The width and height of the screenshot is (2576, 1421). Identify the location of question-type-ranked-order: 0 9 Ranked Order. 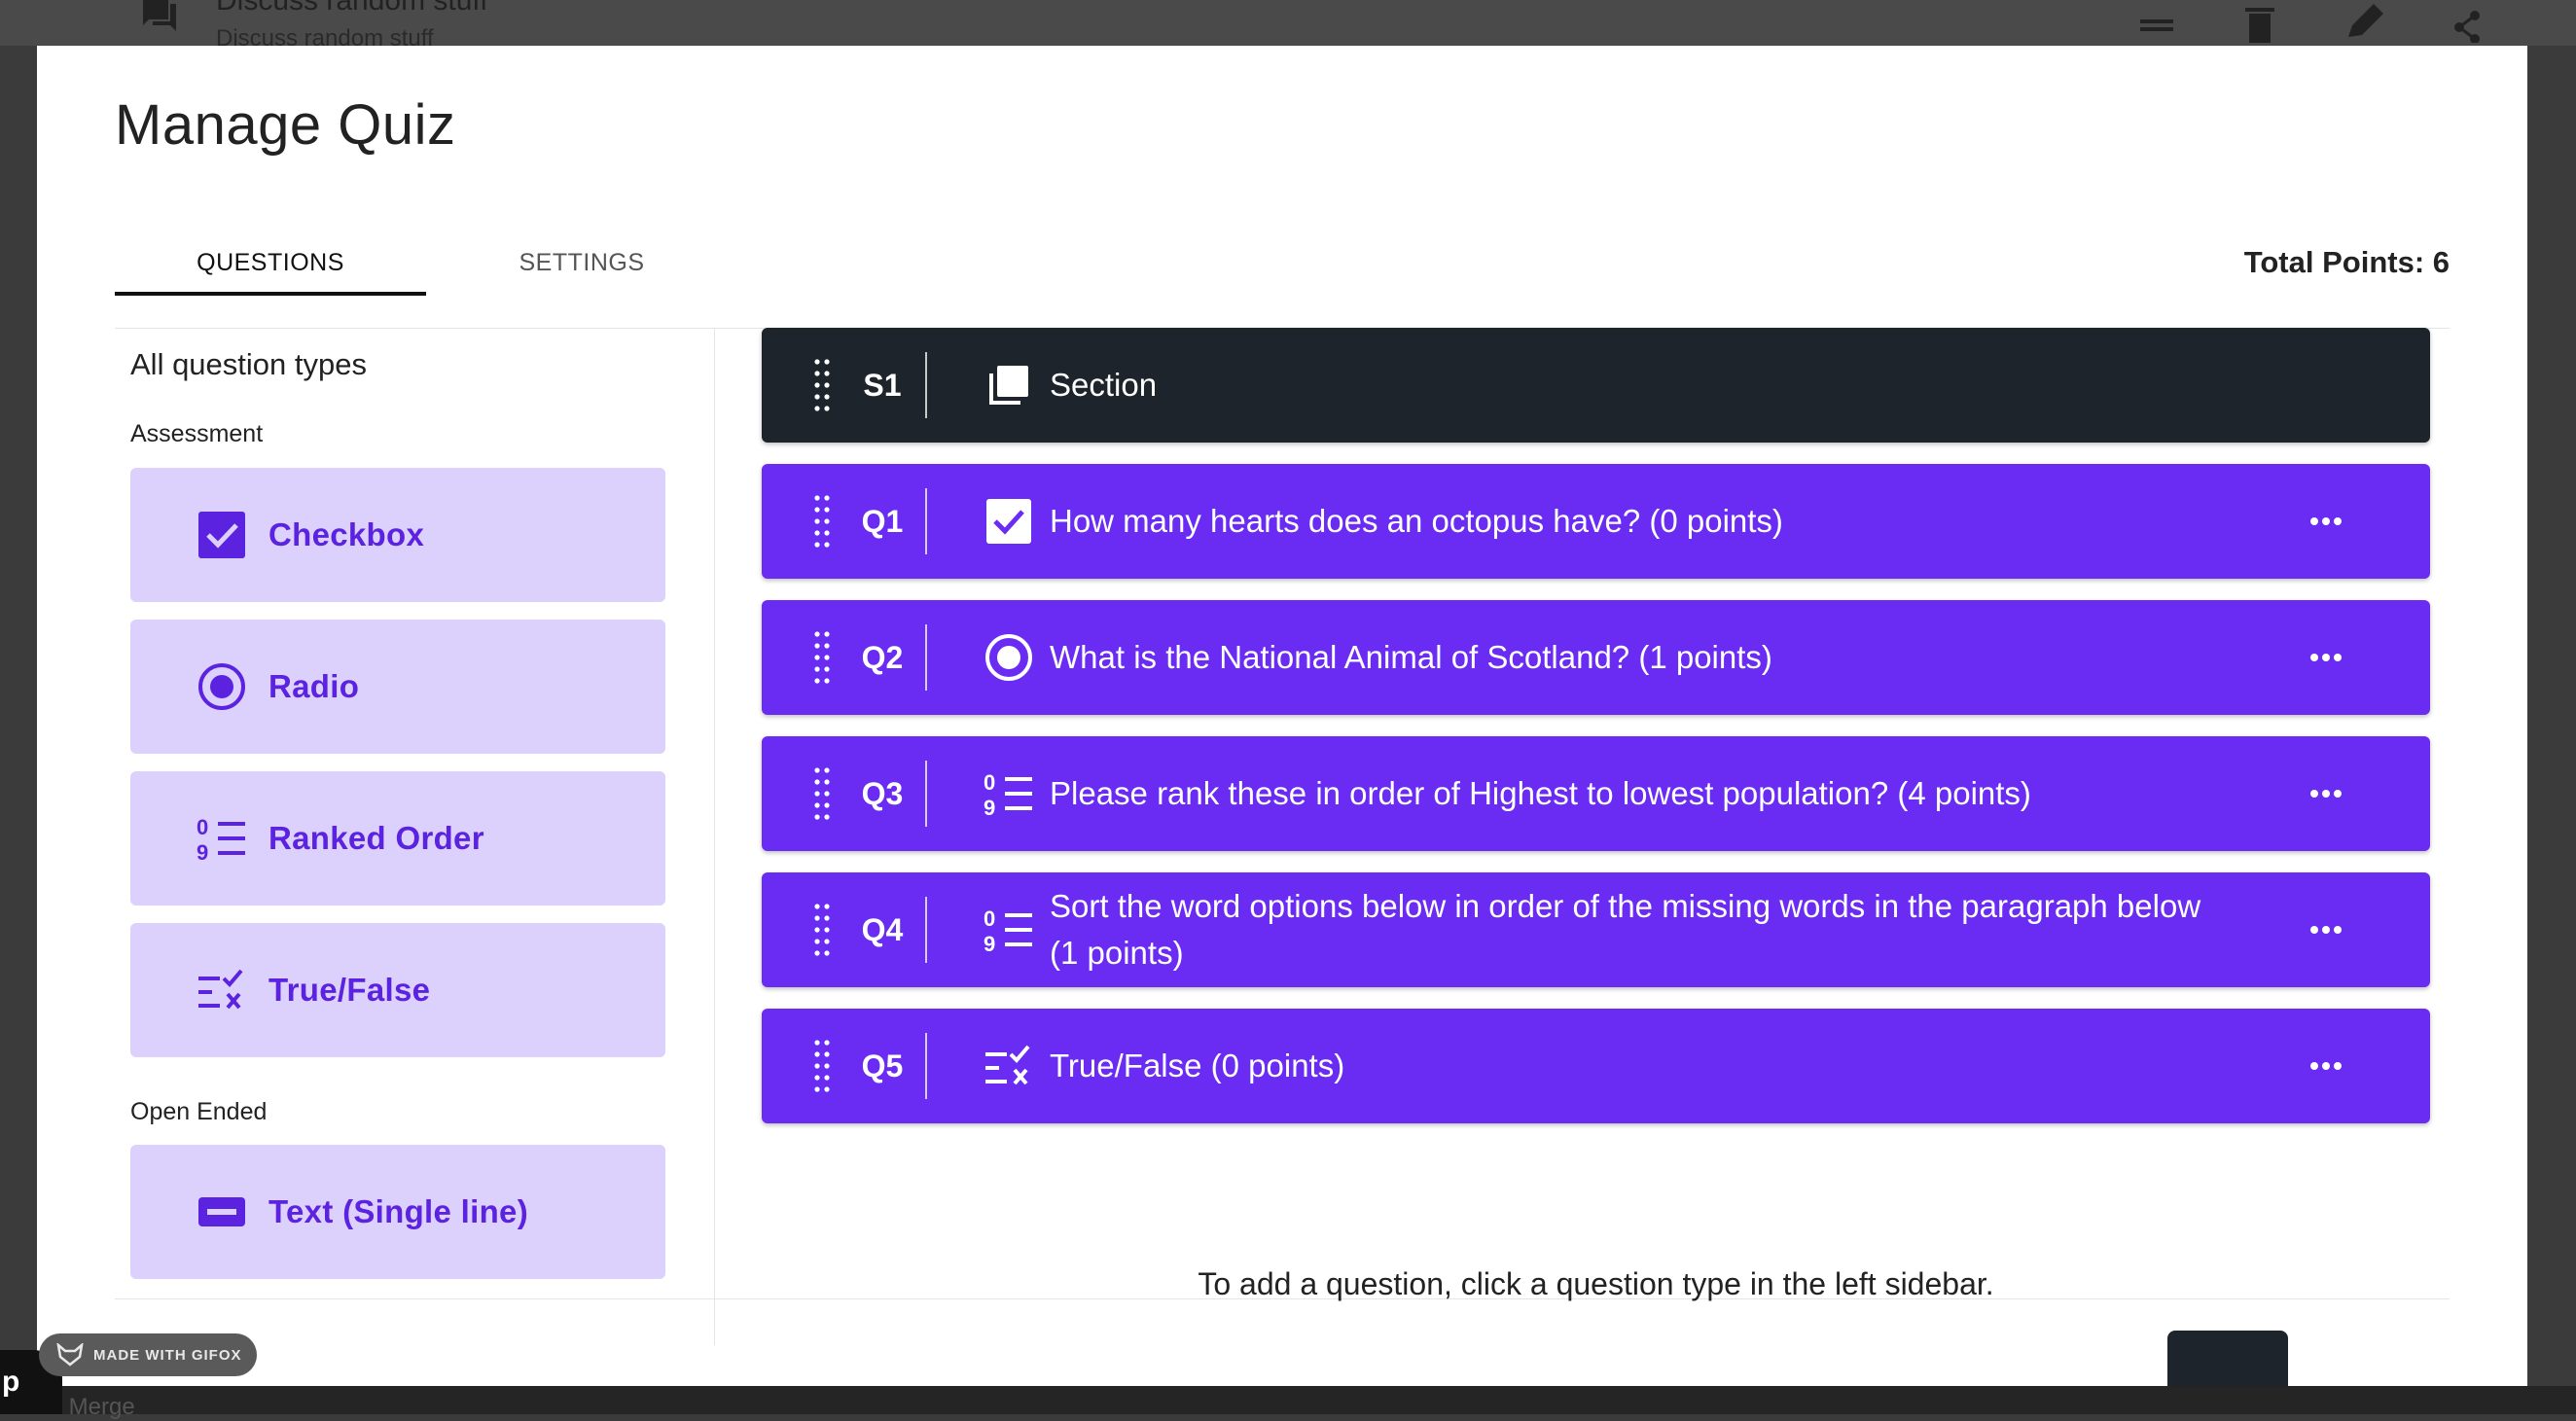
(397, 839).